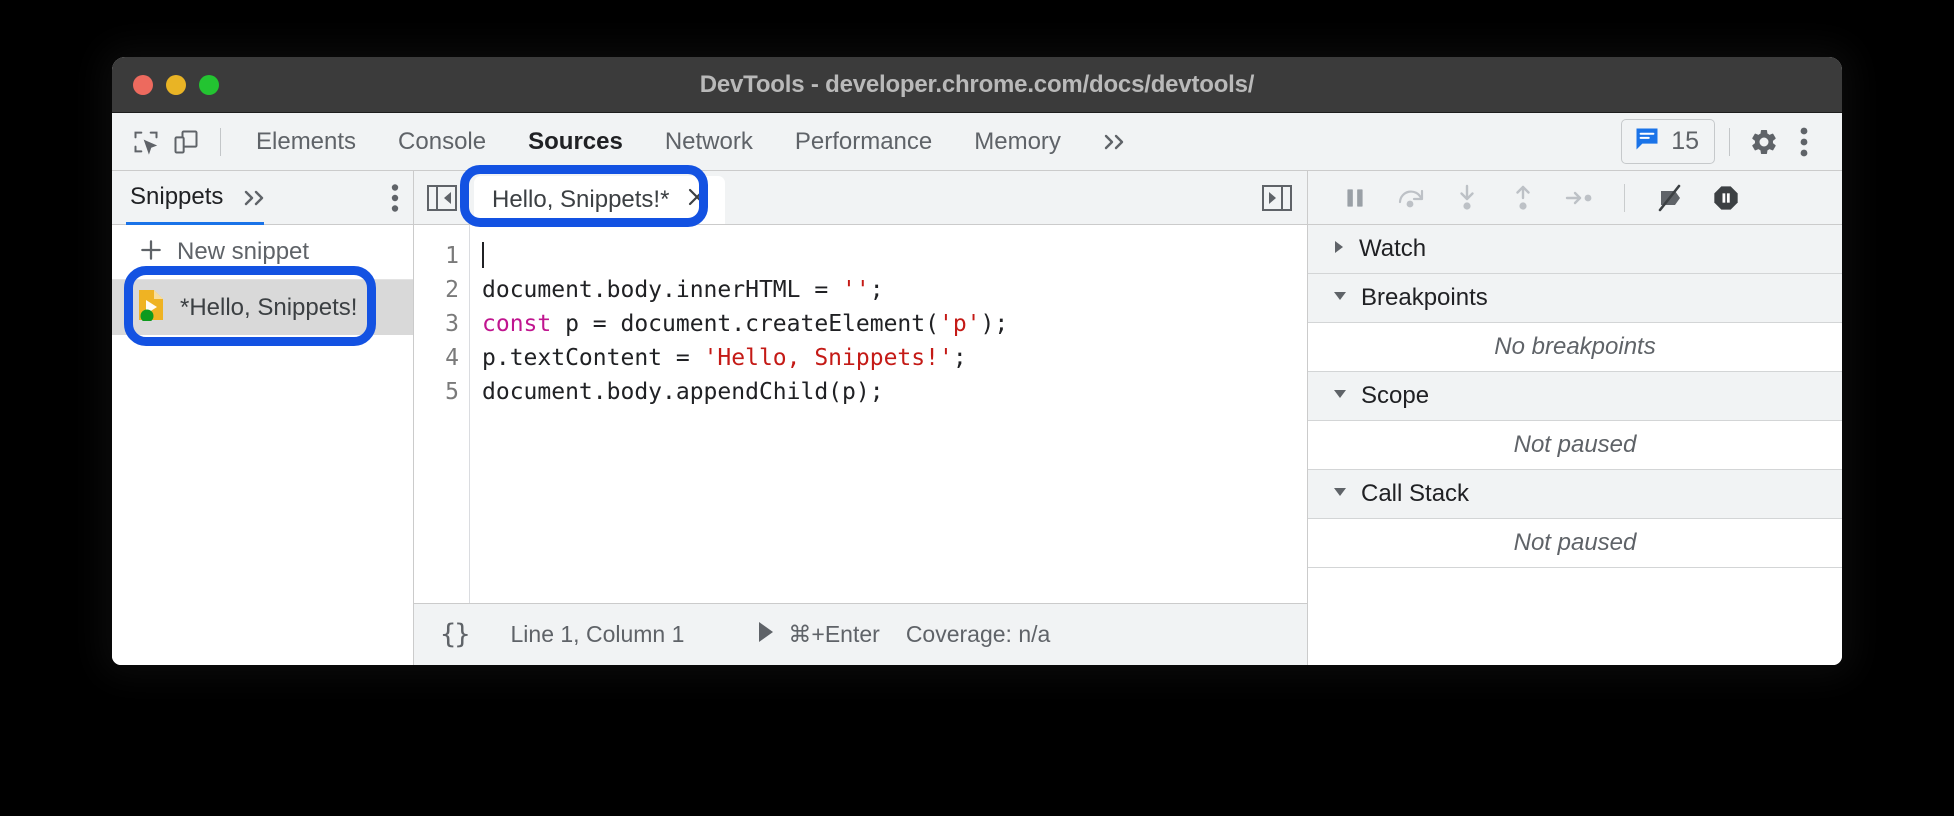  Describe the element at coordinates (1685, 141) in the screenshot. I see `issues-count: 15` at that location.